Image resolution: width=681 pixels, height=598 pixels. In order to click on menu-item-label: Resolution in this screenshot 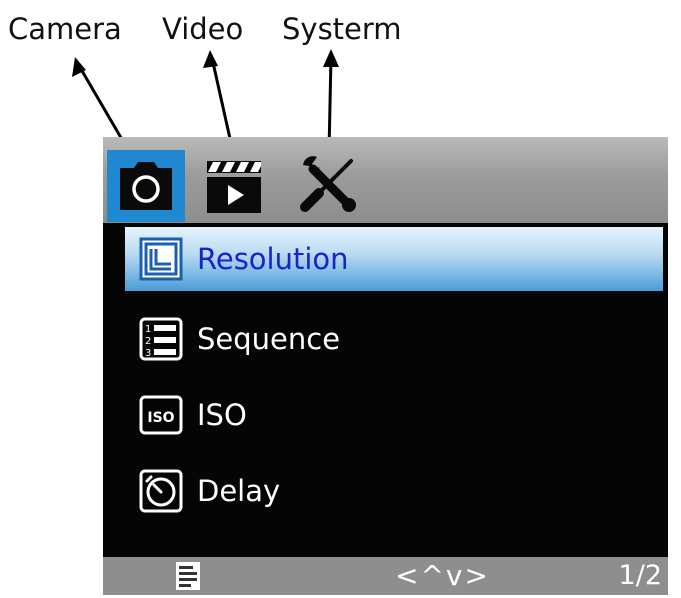, I will do `click(273, 259)`.